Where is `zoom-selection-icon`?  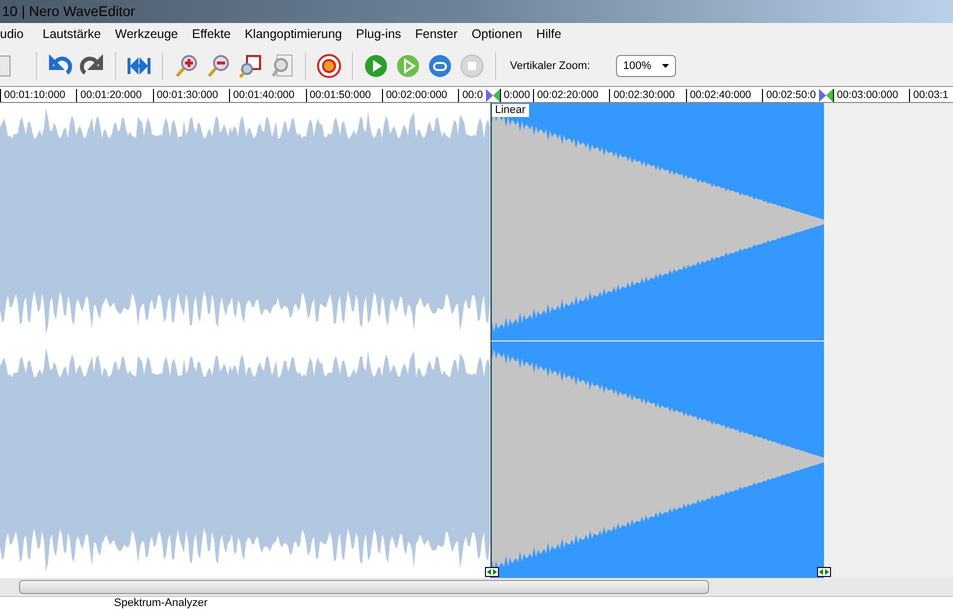 zoom-selection-icon is located at coordinates (250, 66).